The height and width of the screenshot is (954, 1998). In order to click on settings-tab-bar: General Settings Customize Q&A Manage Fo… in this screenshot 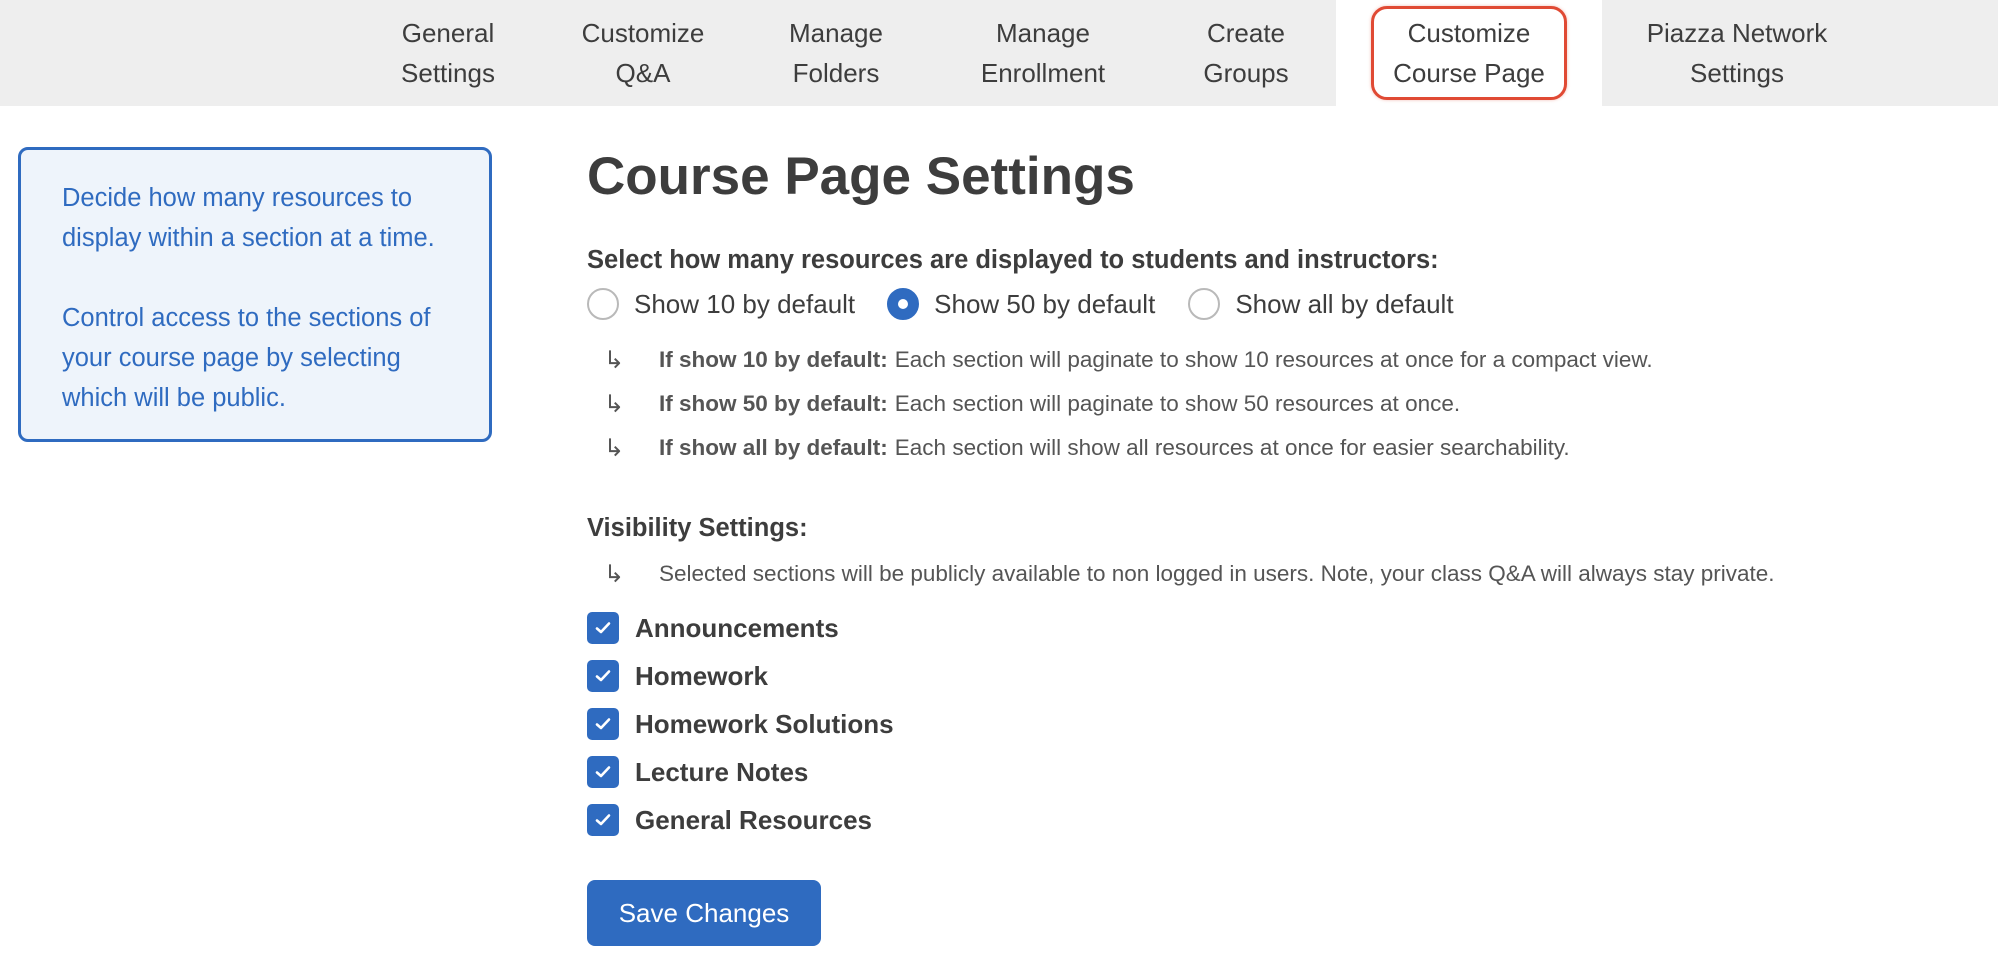, I will do `click(999, 53)`.